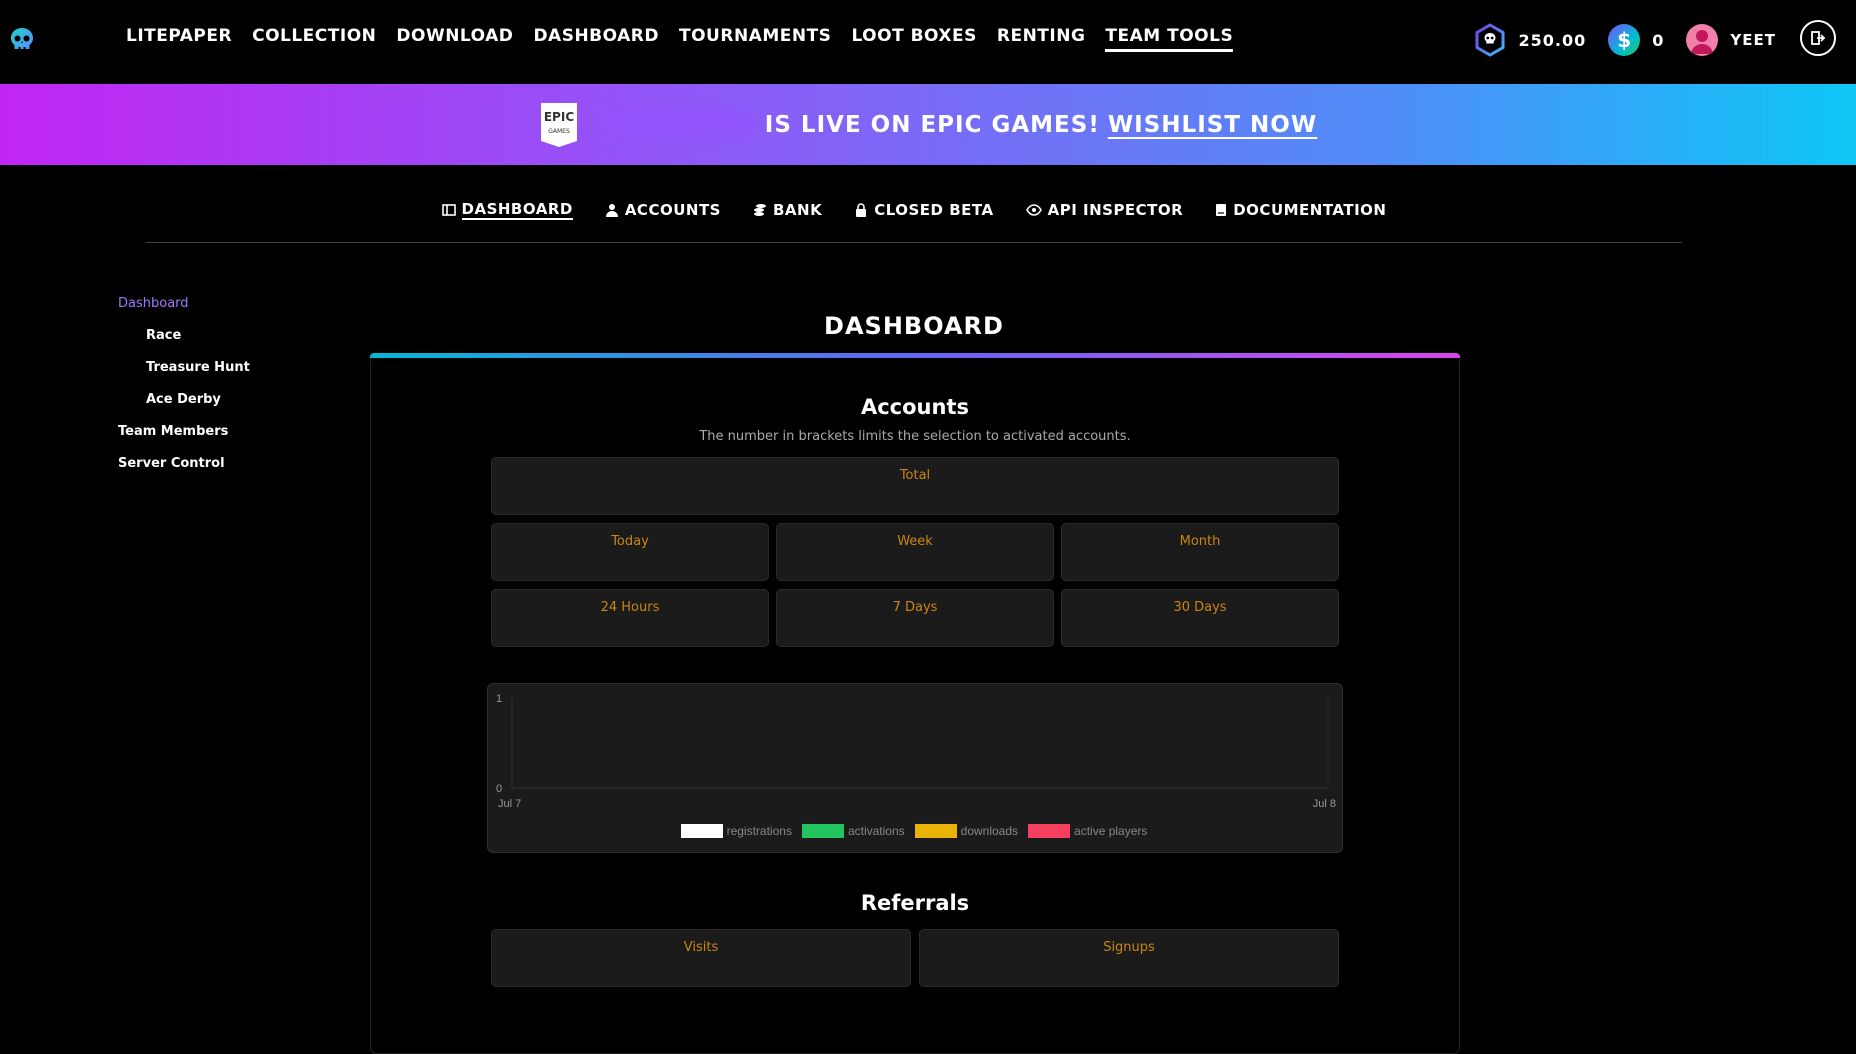  I want to click on user-avatar-icon, so click(1702, 42).